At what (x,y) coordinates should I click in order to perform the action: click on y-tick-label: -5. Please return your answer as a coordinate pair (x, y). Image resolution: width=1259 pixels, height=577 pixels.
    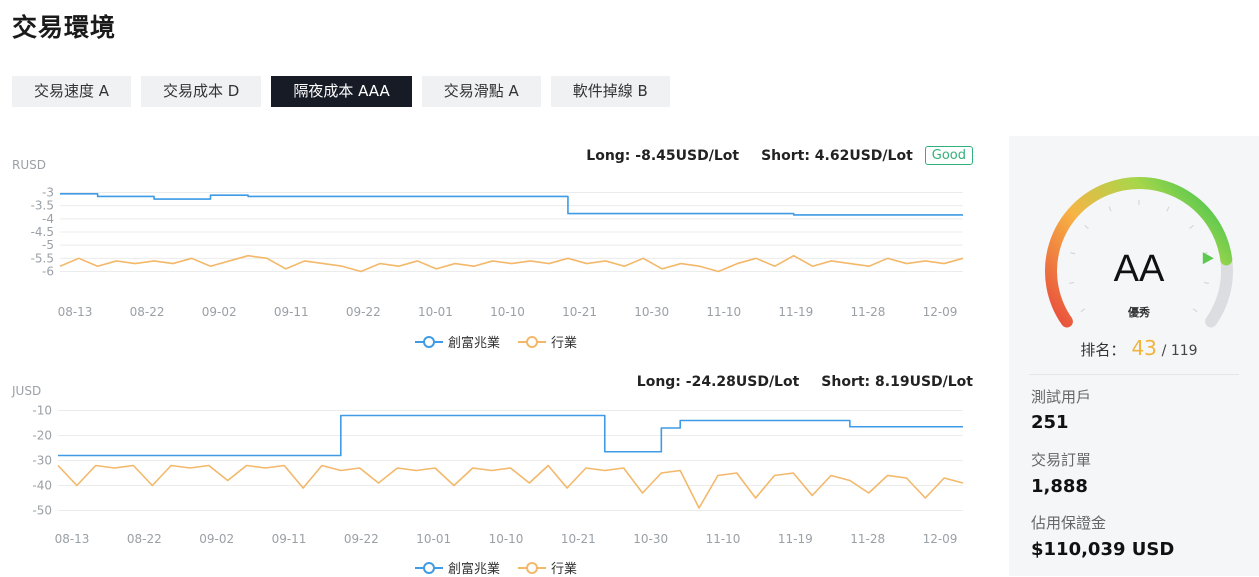
    Looking at the image, I should click on (48, 245).